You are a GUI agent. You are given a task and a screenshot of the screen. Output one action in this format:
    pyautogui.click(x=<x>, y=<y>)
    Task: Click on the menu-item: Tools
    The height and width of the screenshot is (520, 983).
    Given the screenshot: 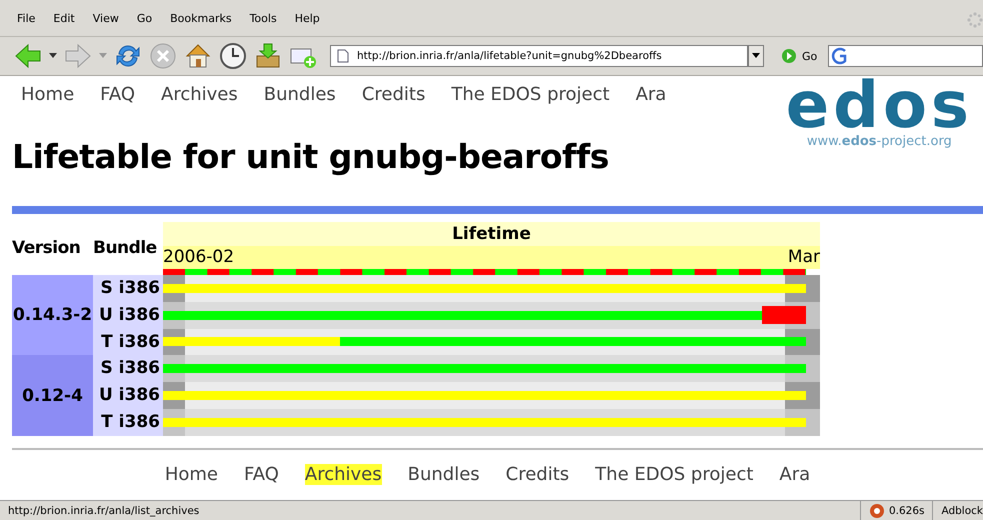 What is the action you would take?
    pyautogui.click(x=263, y=18)
    